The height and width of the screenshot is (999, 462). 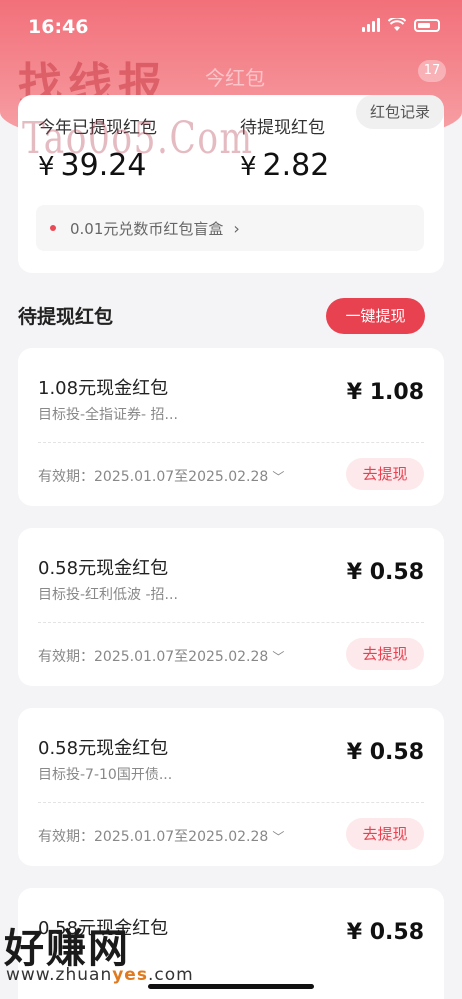 I want to click on status-time: 16:46, so click(x=58, y=27).